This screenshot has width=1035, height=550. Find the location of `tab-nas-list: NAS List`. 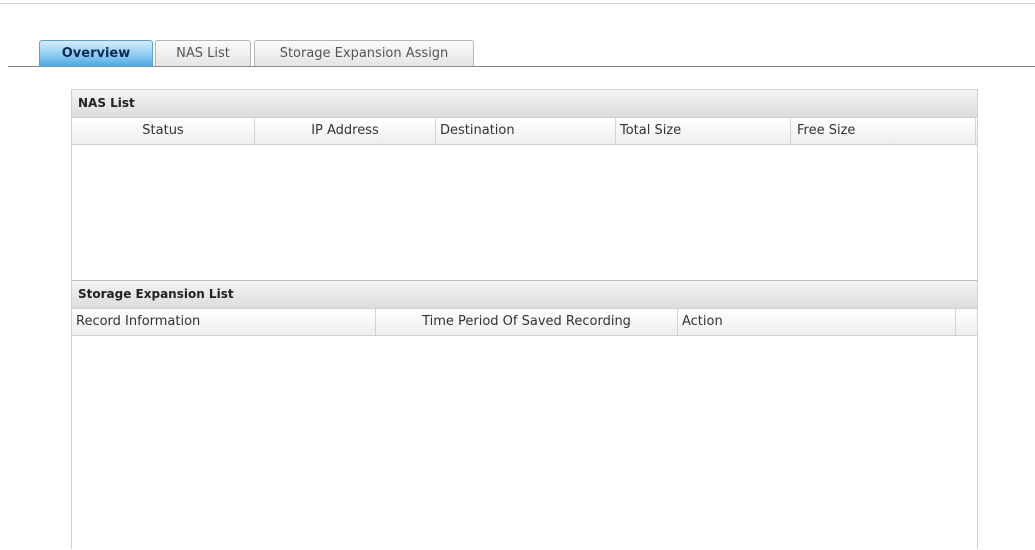

tab-nas-list: NAS List is located at coordinates (203, 53).